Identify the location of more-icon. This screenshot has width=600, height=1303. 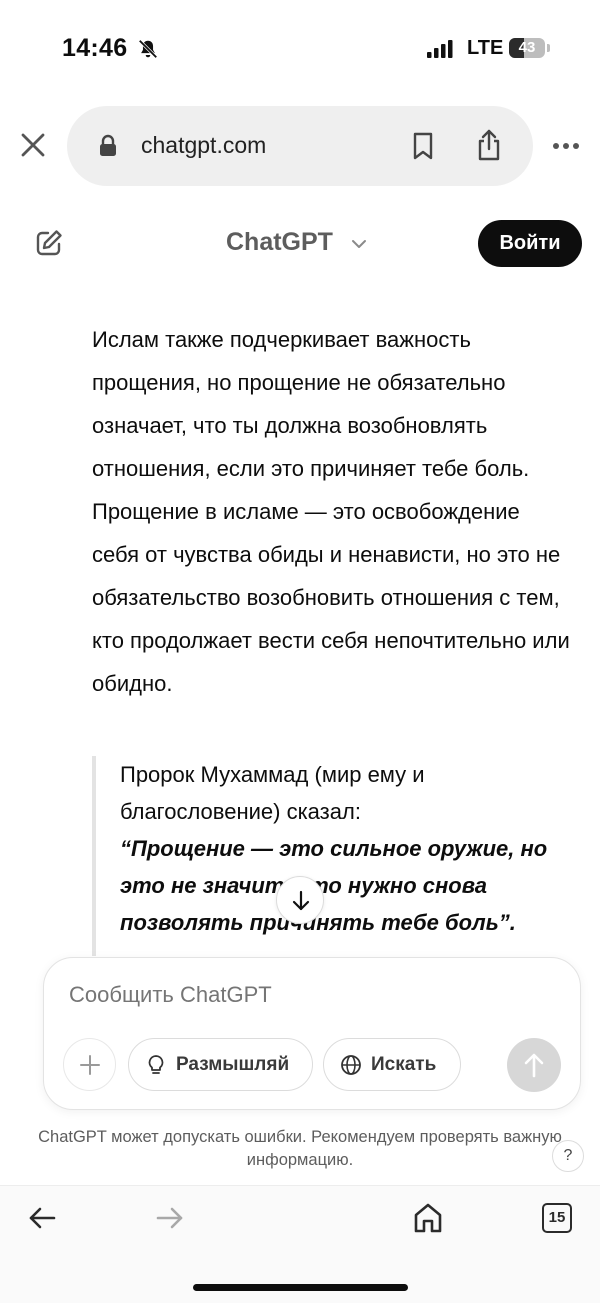
(566, 146).